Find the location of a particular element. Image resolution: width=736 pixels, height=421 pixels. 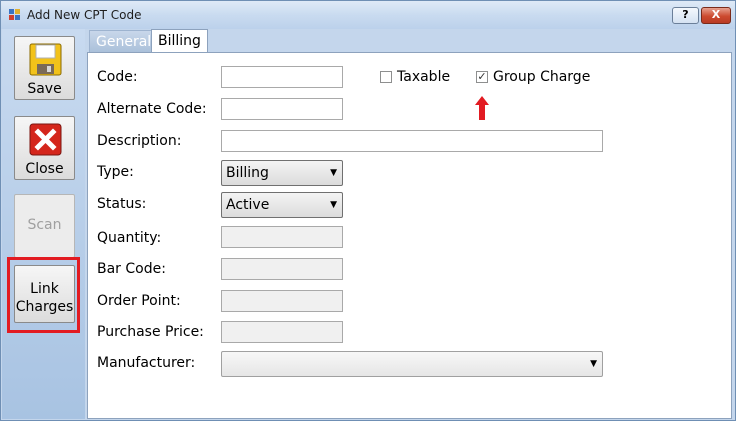

window-close-button: X is located at coordinates (716, 15).